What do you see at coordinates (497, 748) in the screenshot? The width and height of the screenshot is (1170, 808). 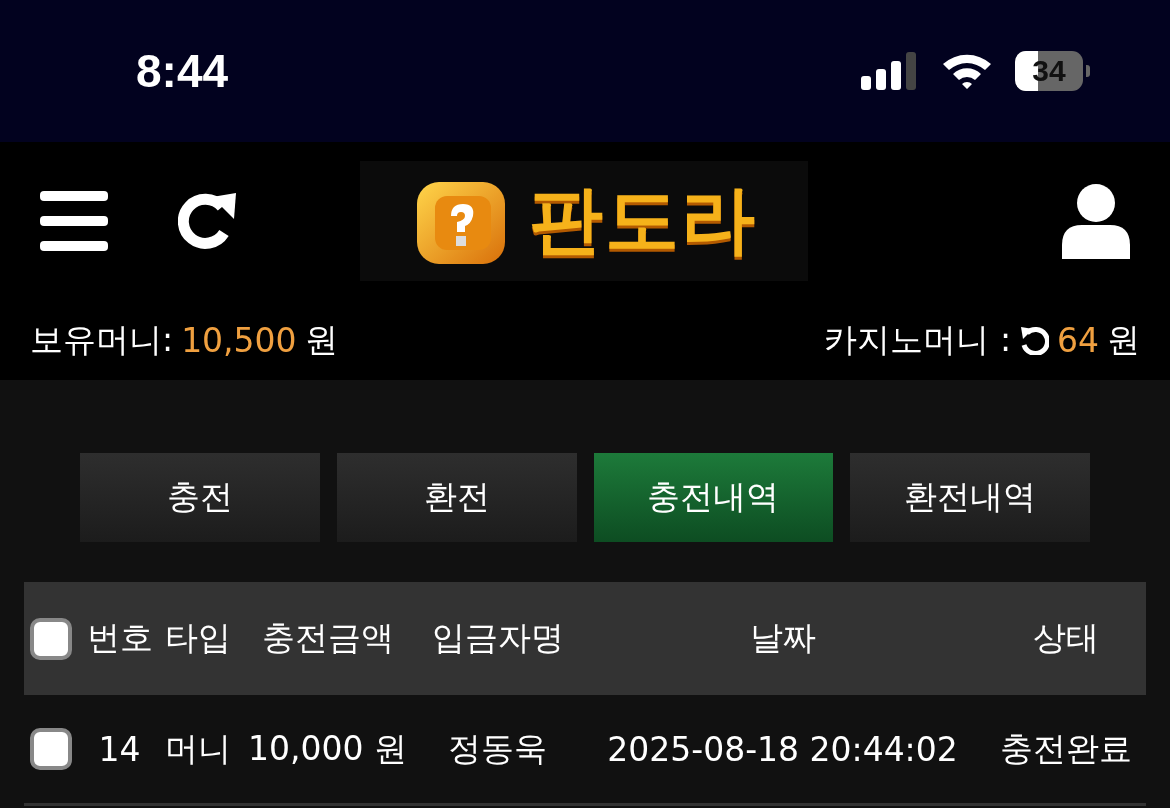 I see `table-cell-text: 정동욱` at bounding box center [497, 748].